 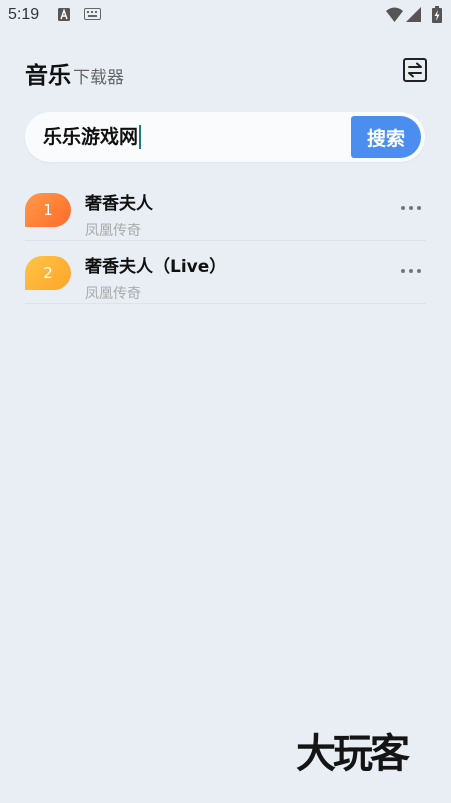 What do you see at coordinates (98, 78) in the screenshot?
I see `app-subtitle: 下载器` at bounding box center [98, 78].